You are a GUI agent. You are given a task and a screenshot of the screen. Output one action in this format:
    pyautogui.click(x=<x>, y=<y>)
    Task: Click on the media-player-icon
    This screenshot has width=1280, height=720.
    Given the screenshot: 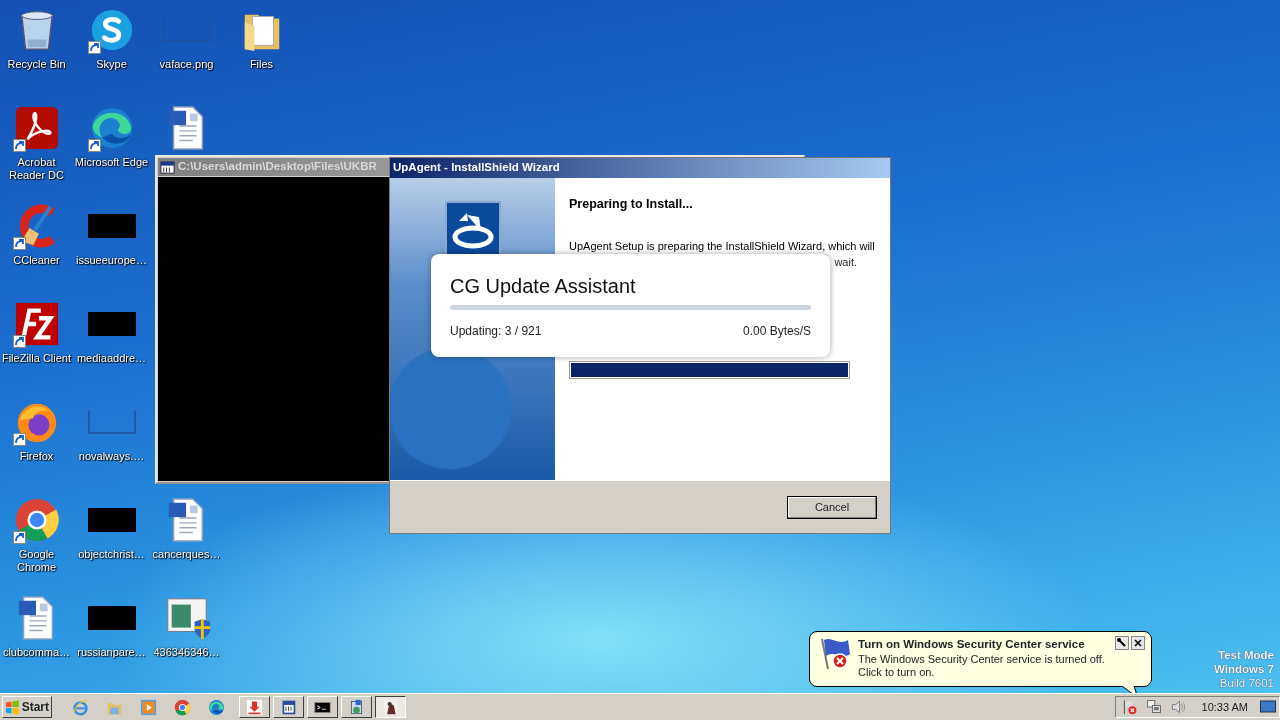 What is the action you would take?
    pyautogui.click(x=148, y=707)
    